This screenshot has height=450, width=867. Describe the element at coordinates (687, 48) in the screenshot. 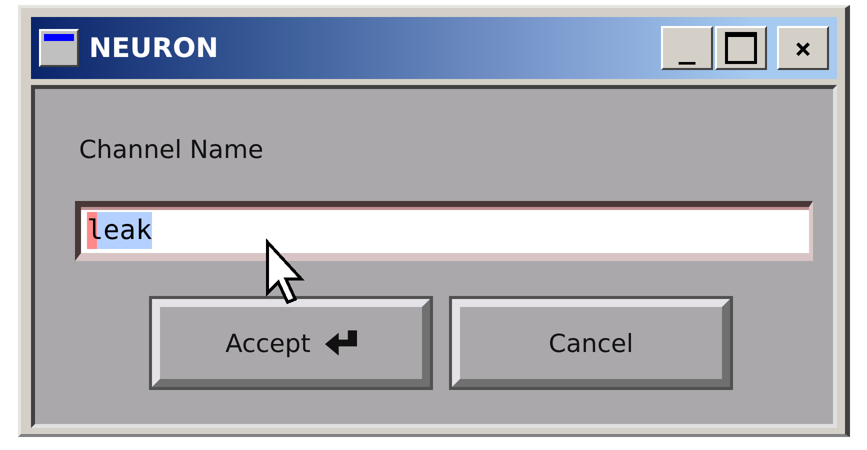

I see `minimize-button: _` at that location.